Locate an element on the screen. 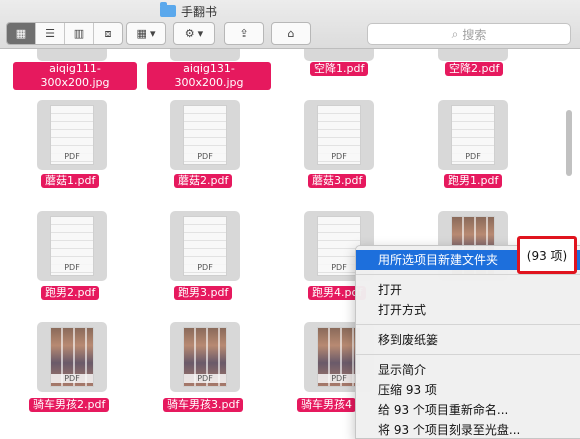 This screenshot has width=580, height=439. search-field: ⌕ 搜索 is located at coordinates (469, 34).